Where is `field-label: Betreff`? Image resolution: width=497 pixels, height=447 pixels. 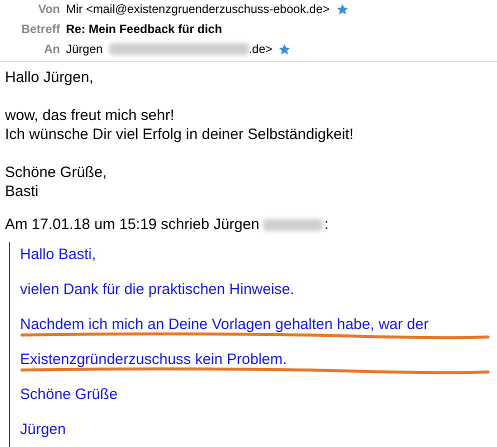 field-label: Betreff is located at coordinates (40, 29).